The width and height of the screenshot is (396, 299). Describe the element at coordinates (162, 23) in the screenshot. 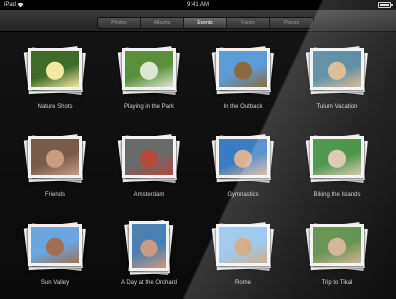

I see `tab-albums: Albums` at that location.